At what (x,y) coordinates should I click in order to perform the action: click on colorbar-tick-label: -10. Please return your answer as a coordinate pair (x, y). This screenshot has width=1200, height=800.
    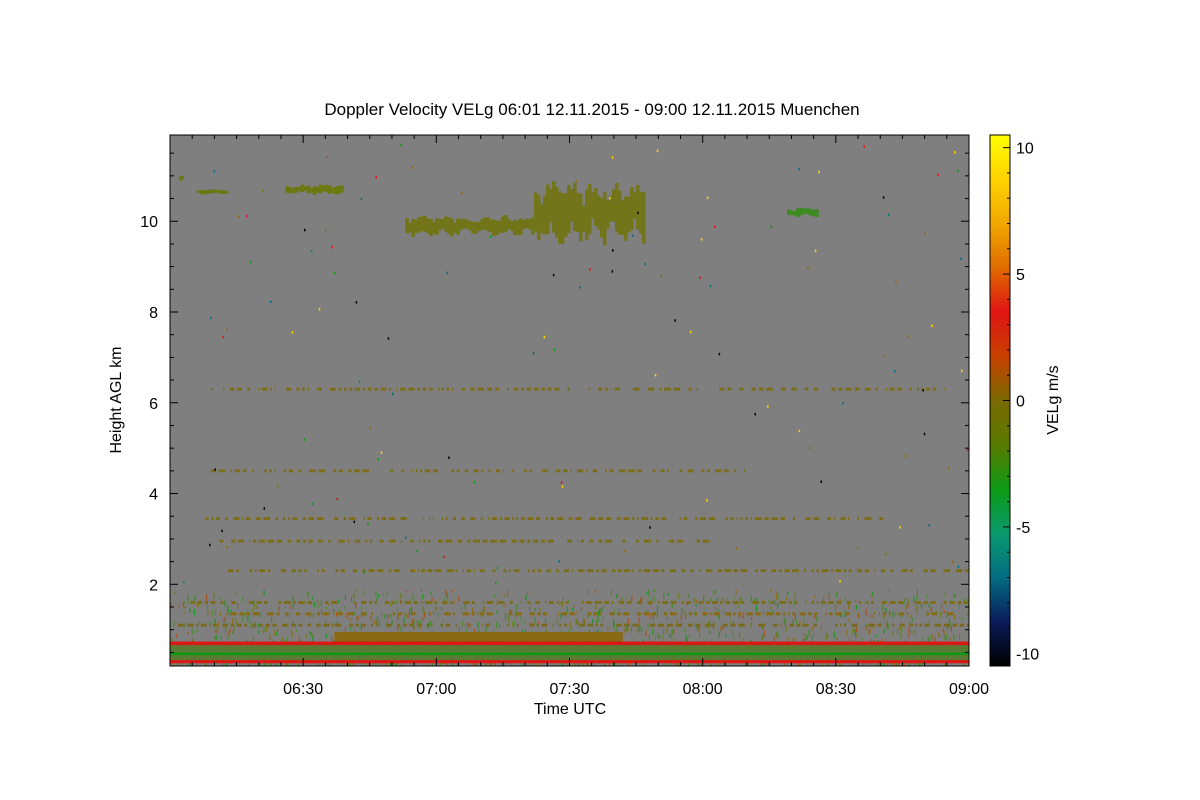
    Looking at the image, I should click on (1027, 654).